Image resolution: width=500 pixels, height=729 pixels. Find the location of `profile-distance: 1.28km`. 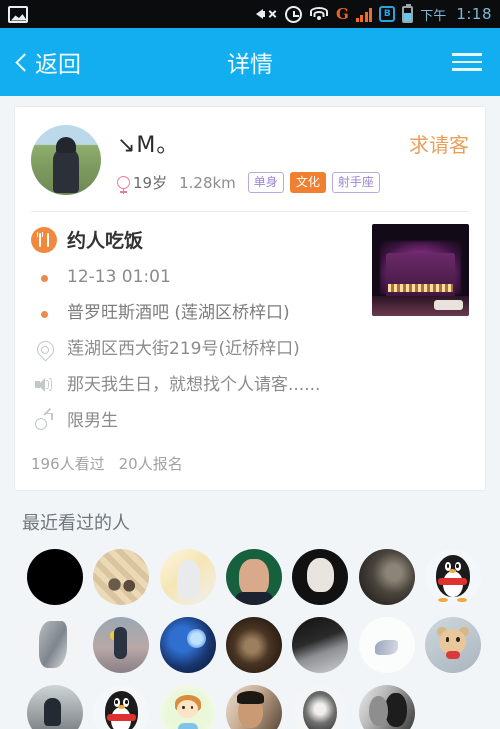

profile-distance: 1.28km is located at coordinates (207, 182).